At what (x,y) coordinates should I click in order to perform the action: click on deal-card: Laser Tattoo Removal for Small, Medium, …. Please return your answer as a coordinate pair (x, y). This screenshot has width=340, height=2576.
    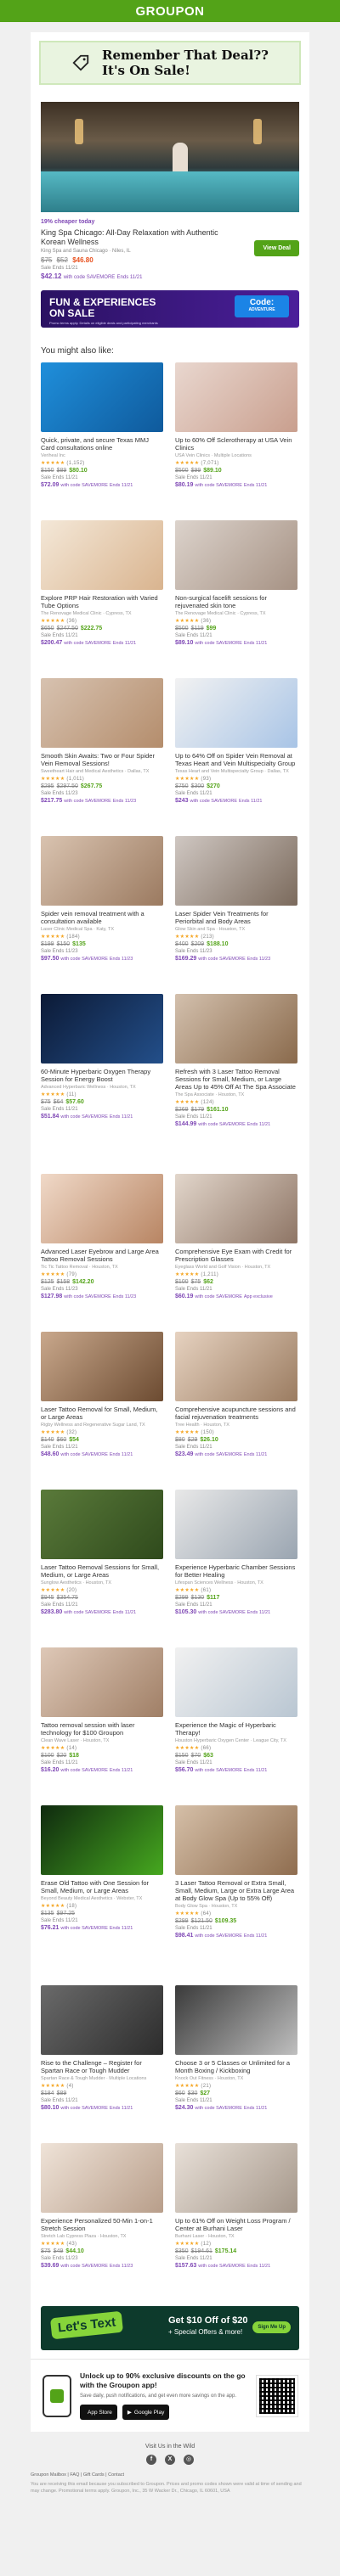
    Looking at the image, I should click on (102, 1411).